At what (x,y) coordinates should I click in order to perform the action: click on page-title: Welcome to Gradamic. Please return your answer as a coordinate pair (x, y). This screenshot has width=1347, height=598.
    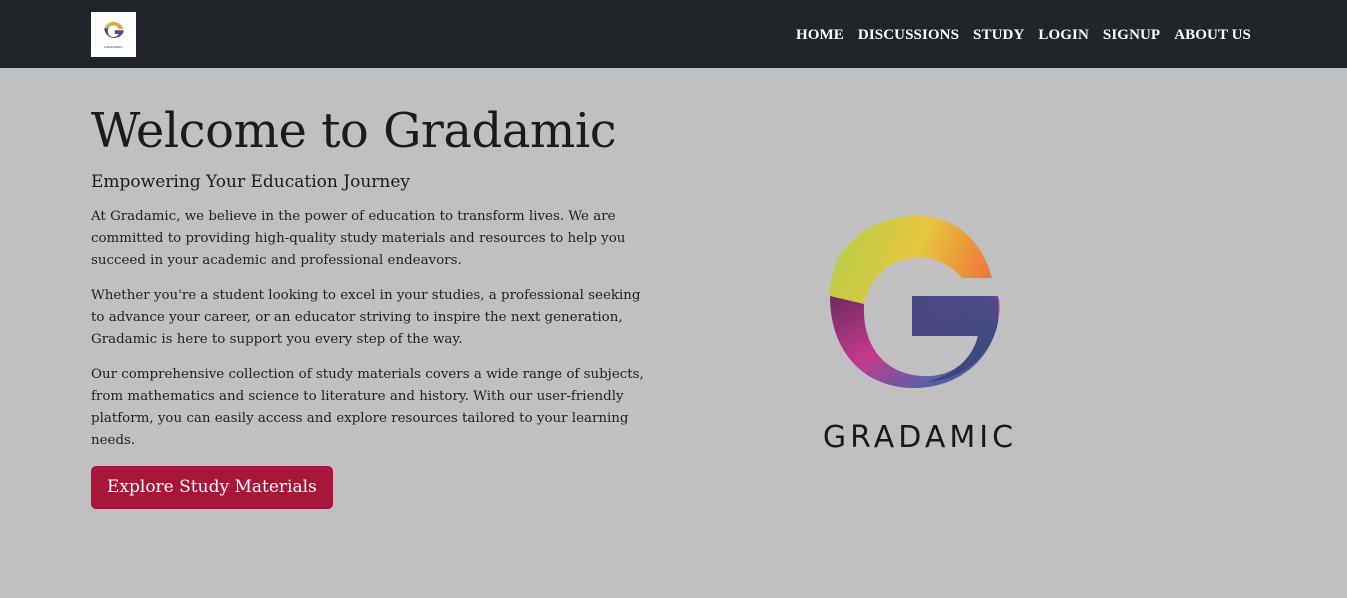
    Looking at the image, I should click on (354, 131).